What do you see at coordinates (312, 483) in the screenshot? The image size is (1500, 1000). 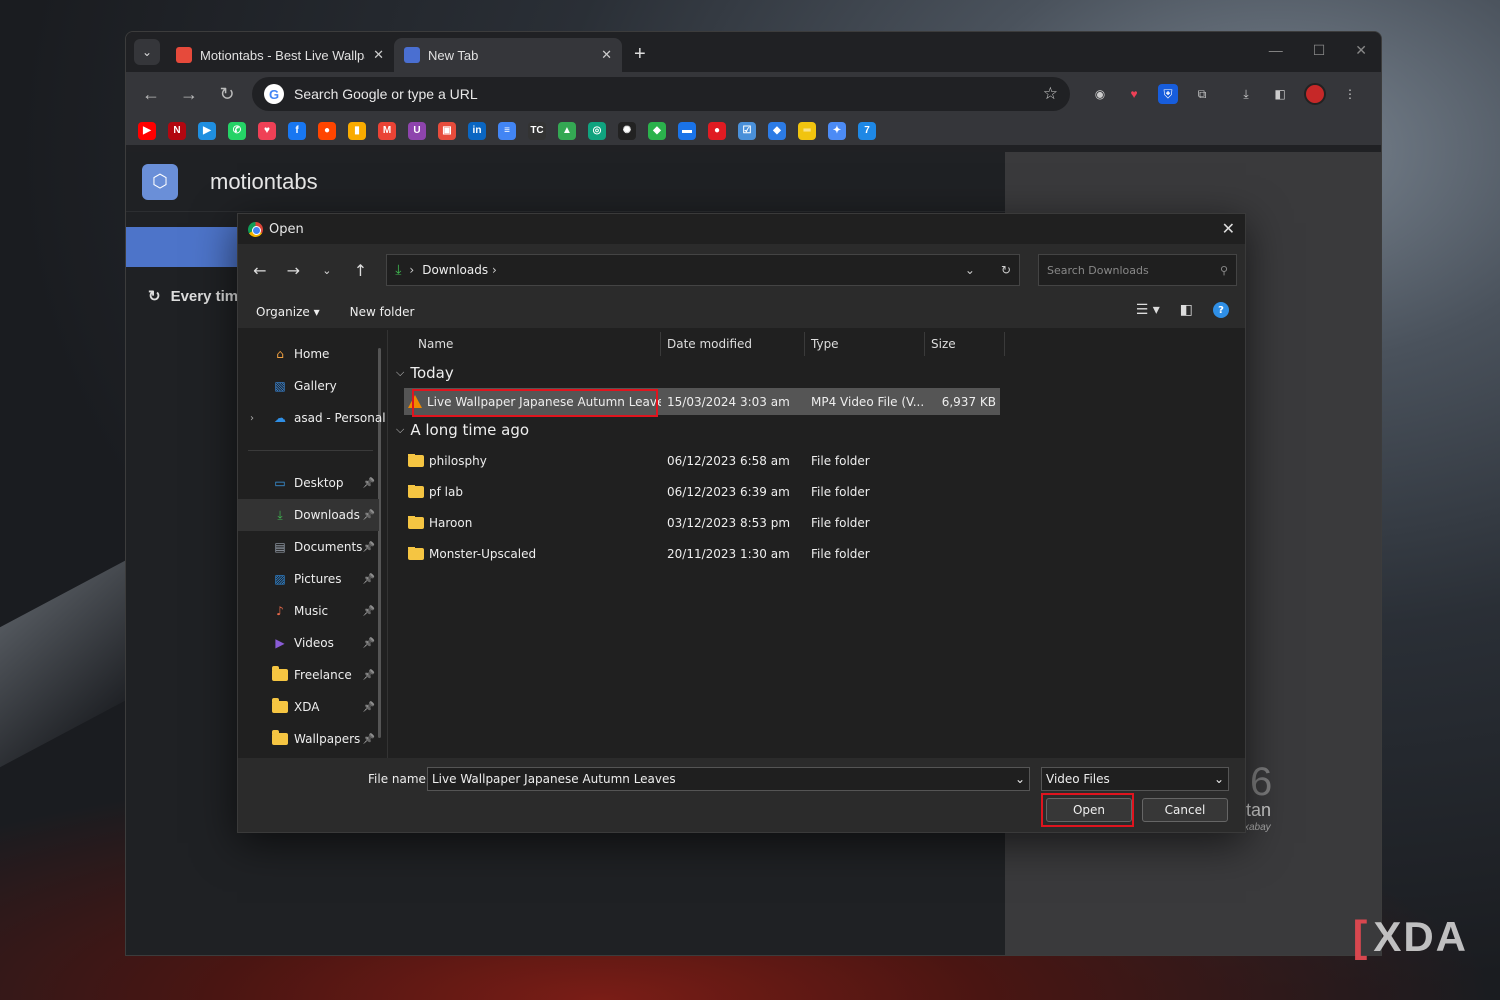 I see `nav-item-desktop: ▭ Desktop 📌` at bounding box center [312, 483].